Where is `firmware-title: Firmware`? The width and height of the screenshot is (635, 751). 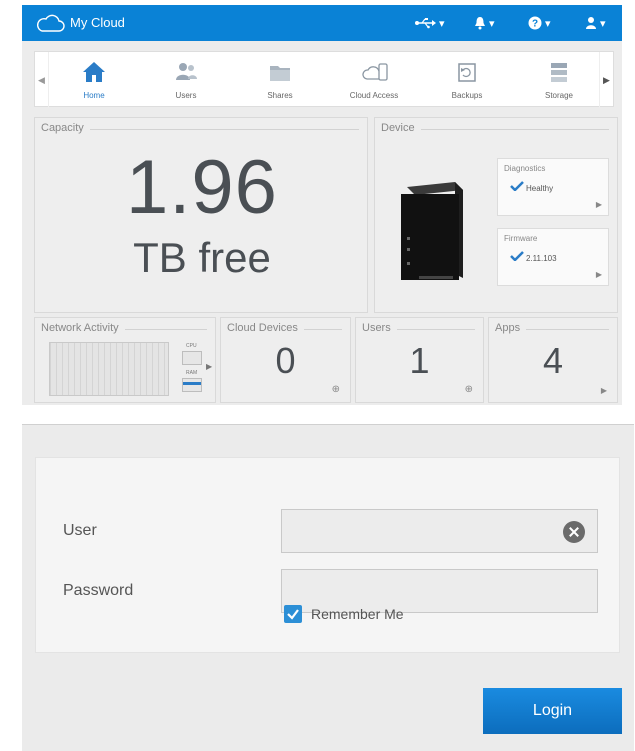
firmware-title: Firmware is located at coordinates (521, 238).